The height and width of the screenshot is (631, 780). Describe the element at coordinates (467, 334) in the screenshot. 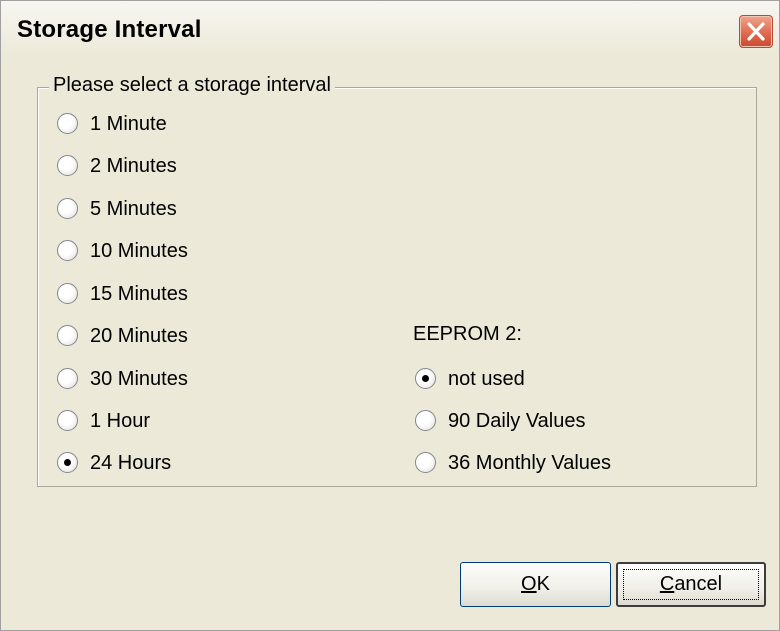

I see `eeprom-label: EEPROM 2:` at that location.